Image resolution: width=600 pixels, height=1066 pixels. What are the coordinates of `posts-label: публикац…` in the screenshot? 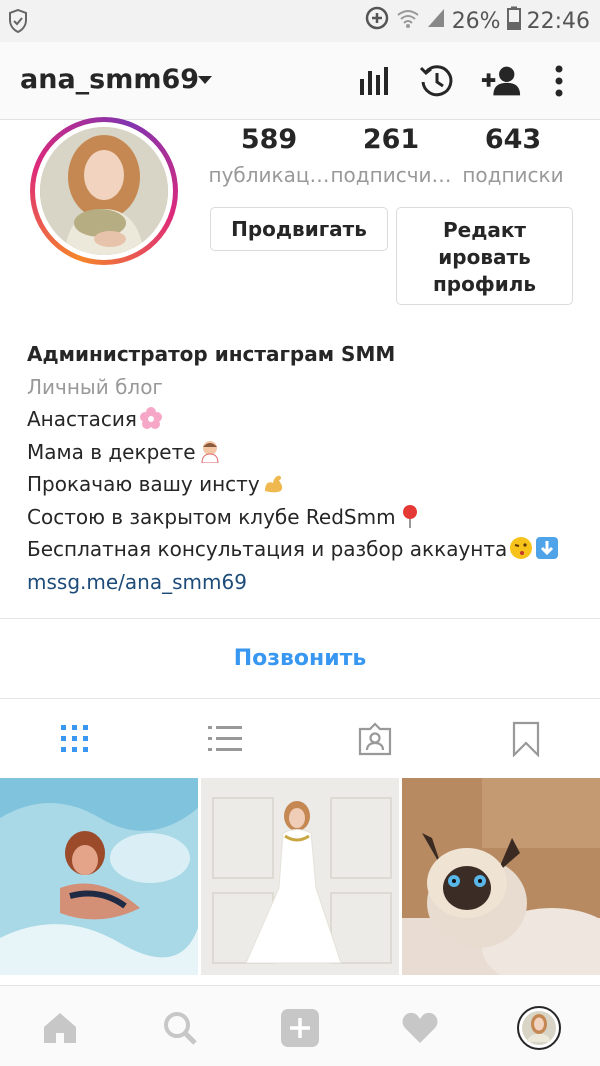 It's located at (269, 175).